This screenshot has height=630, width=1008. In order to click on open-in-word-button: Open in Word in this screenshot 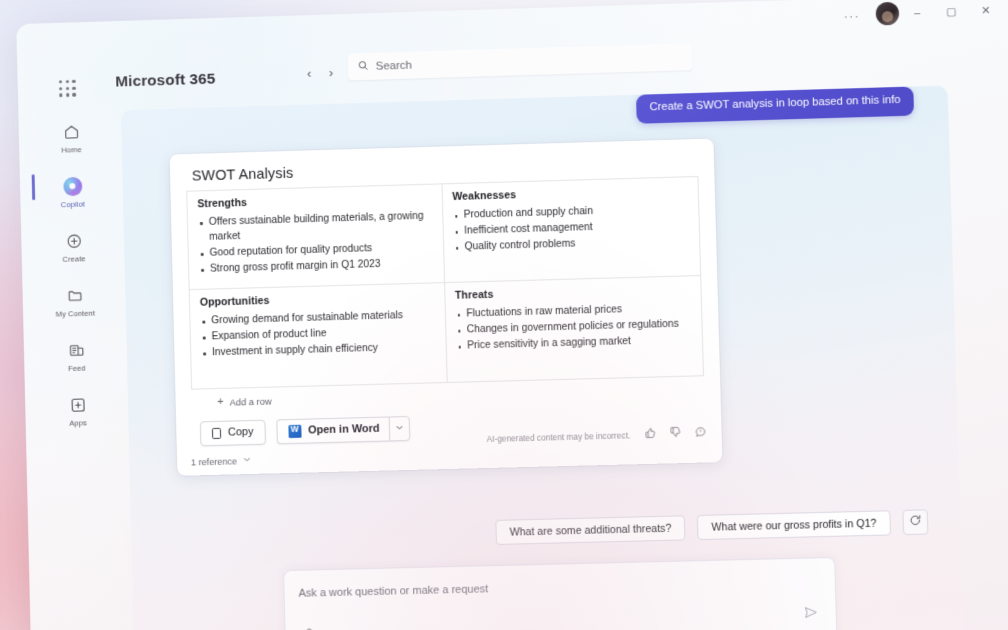, I will do `click(332, 430)`.